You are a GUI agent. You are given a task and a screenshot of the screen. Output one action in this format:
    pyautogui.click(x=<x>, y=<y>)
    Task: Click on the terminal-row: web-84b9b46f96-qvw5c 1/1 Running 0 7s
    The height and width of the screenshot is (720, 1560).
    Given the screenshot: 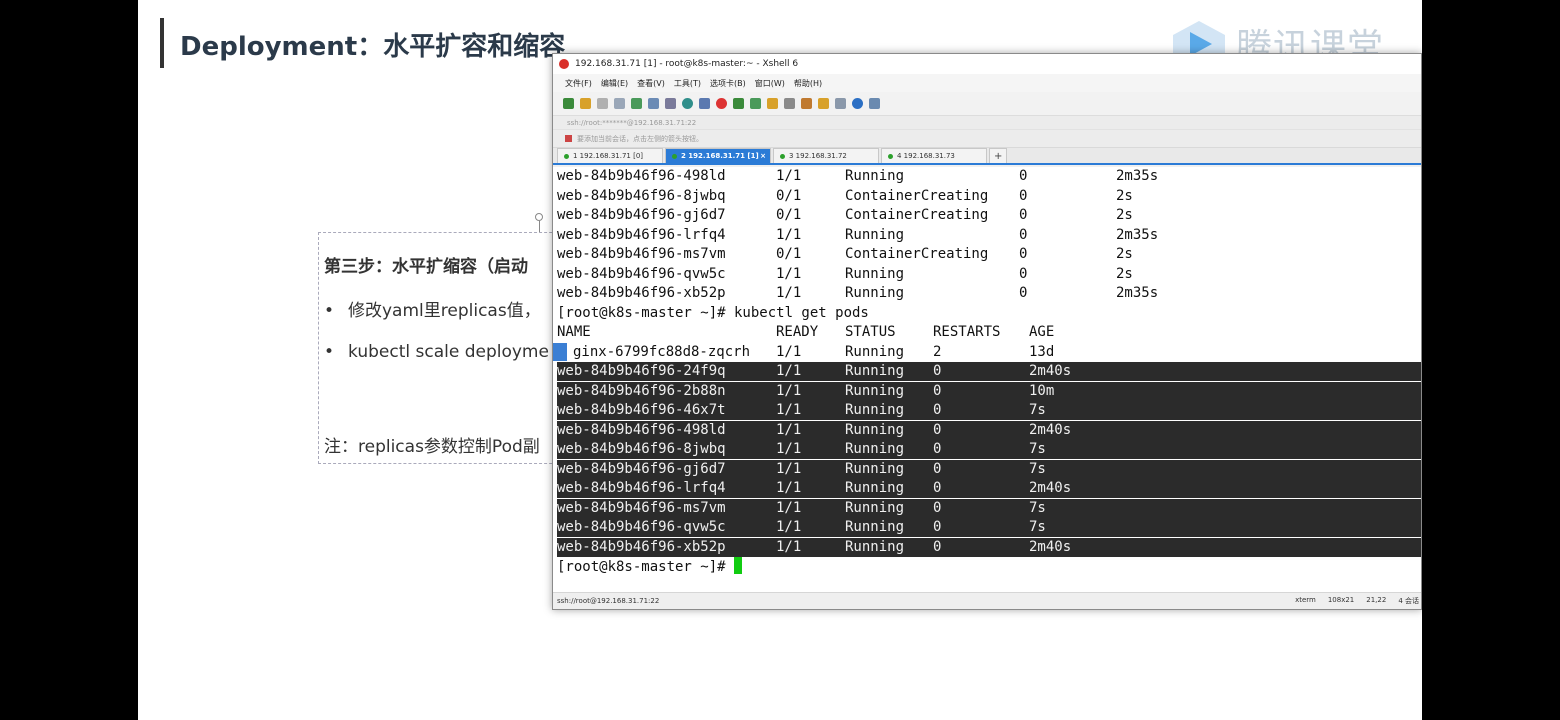 What is the action you would take?
    pyautogui.click(x=989, y=527)
    